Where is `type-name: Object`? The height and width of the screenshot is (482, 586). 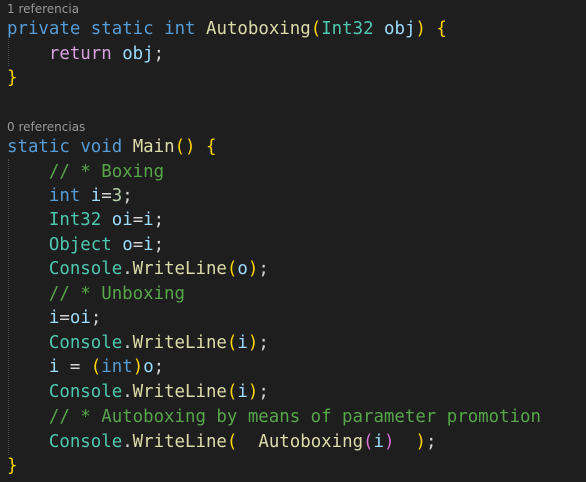
type-name: Object is located at coordinates (80, 245).